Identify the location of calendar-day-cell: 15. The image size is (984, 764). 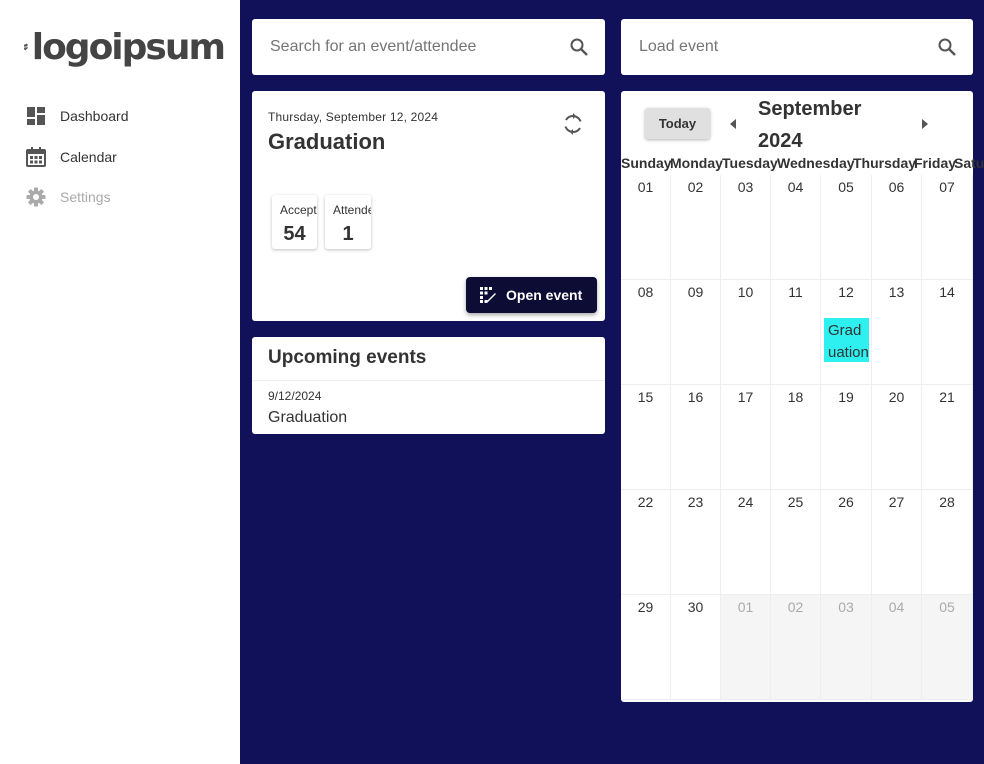
(646, 437).